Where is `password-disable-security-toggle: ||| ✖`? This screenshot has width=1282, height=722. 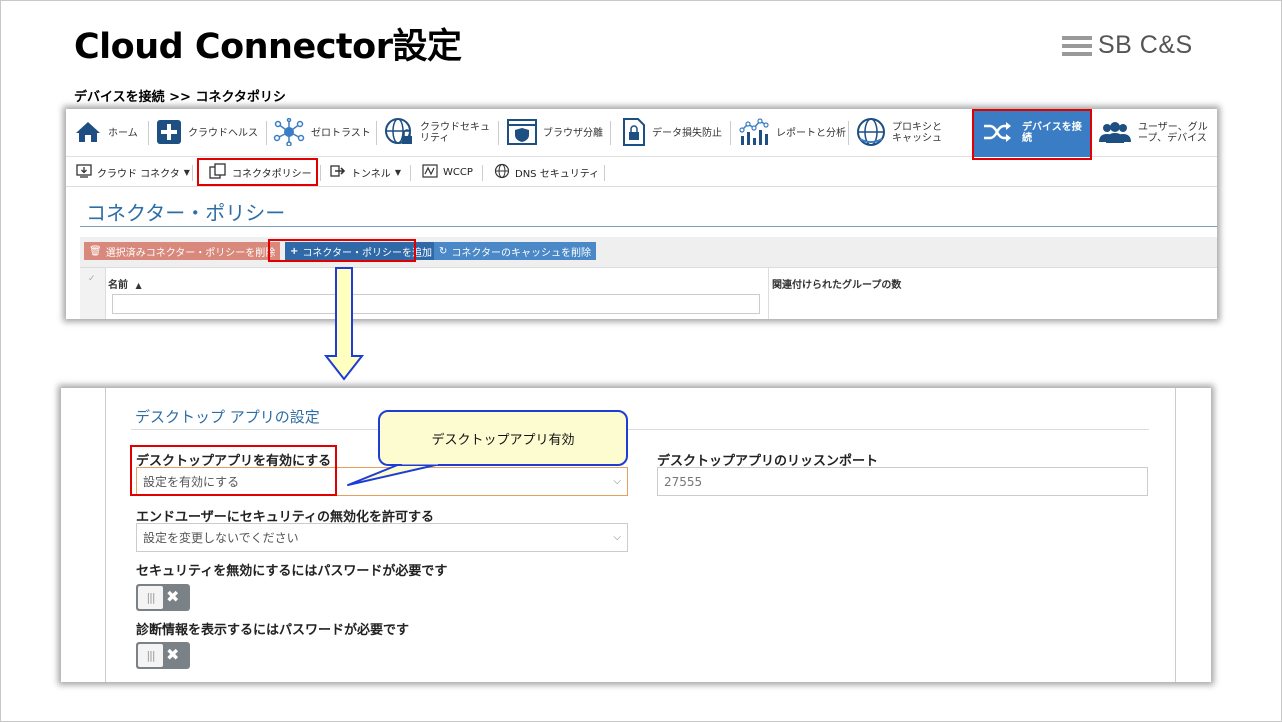
password-disable-security-toggle: ||| ✖ is located at coordinates (163, 597).